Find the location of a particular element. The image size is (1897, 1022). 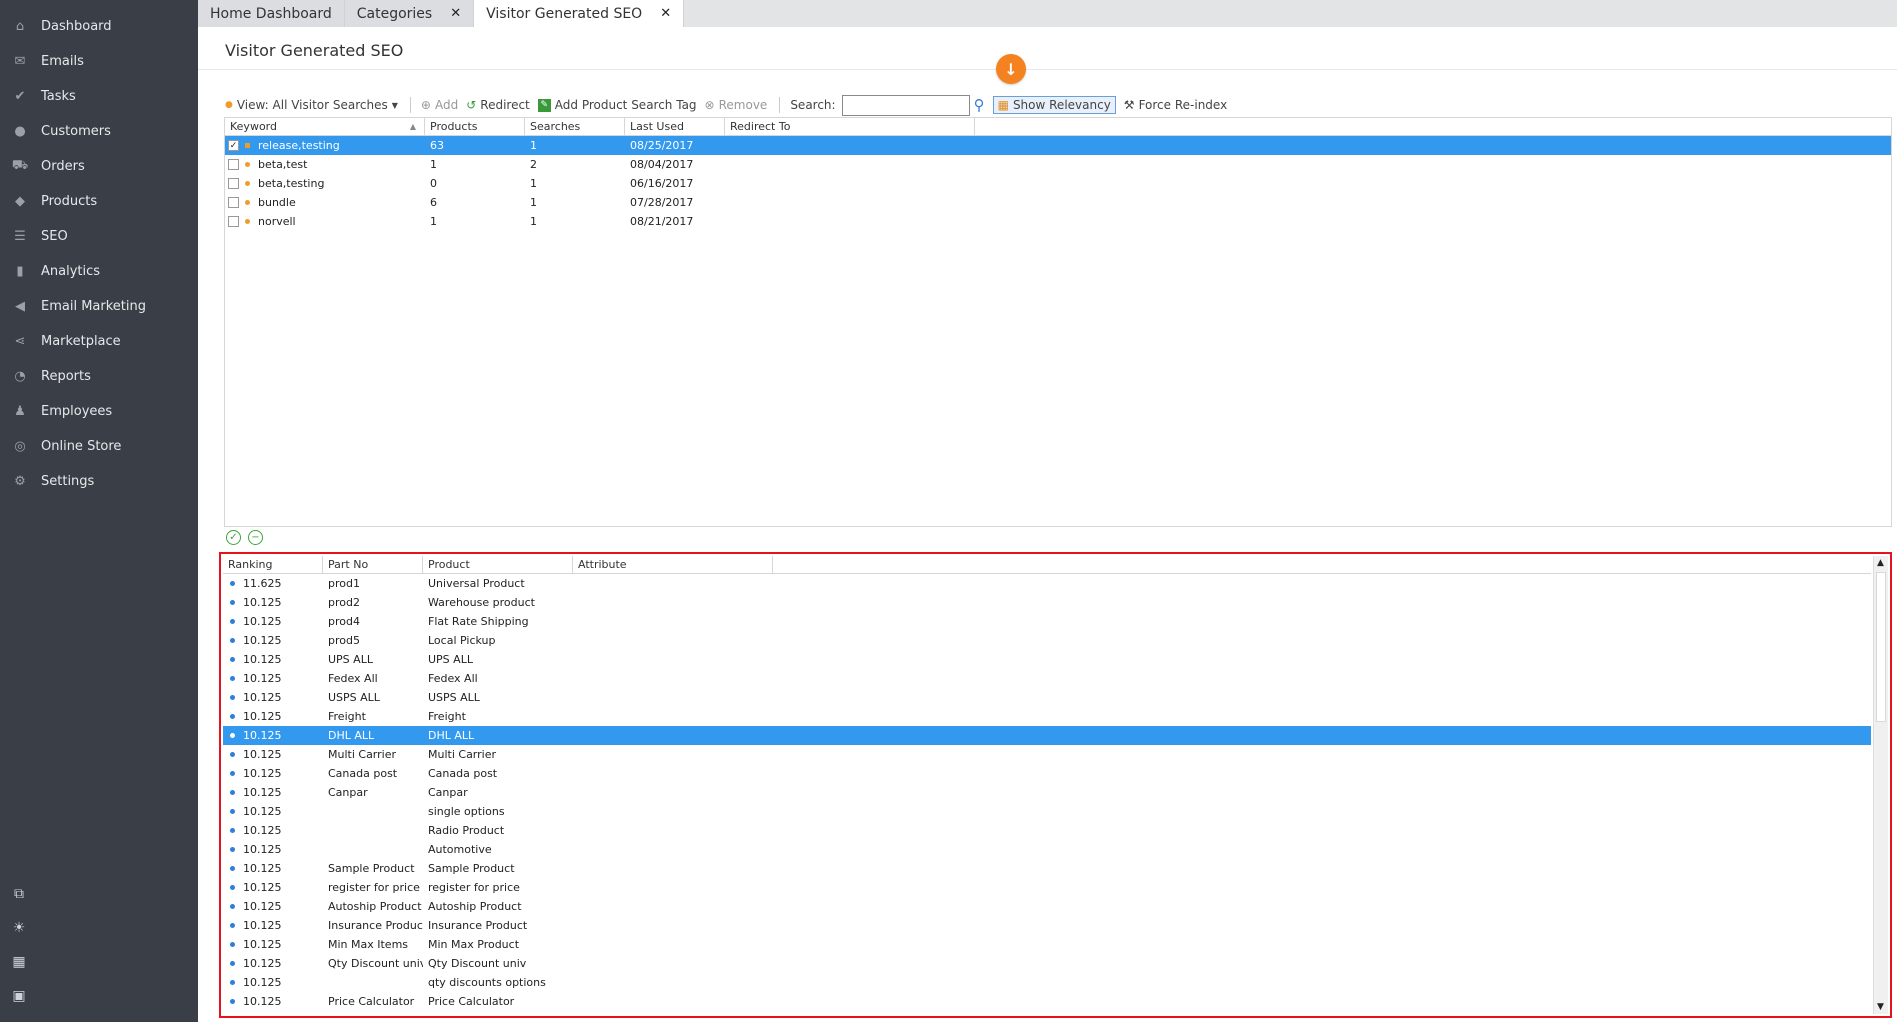

edit-icon: ✎ is located at coordinates (544, 105).